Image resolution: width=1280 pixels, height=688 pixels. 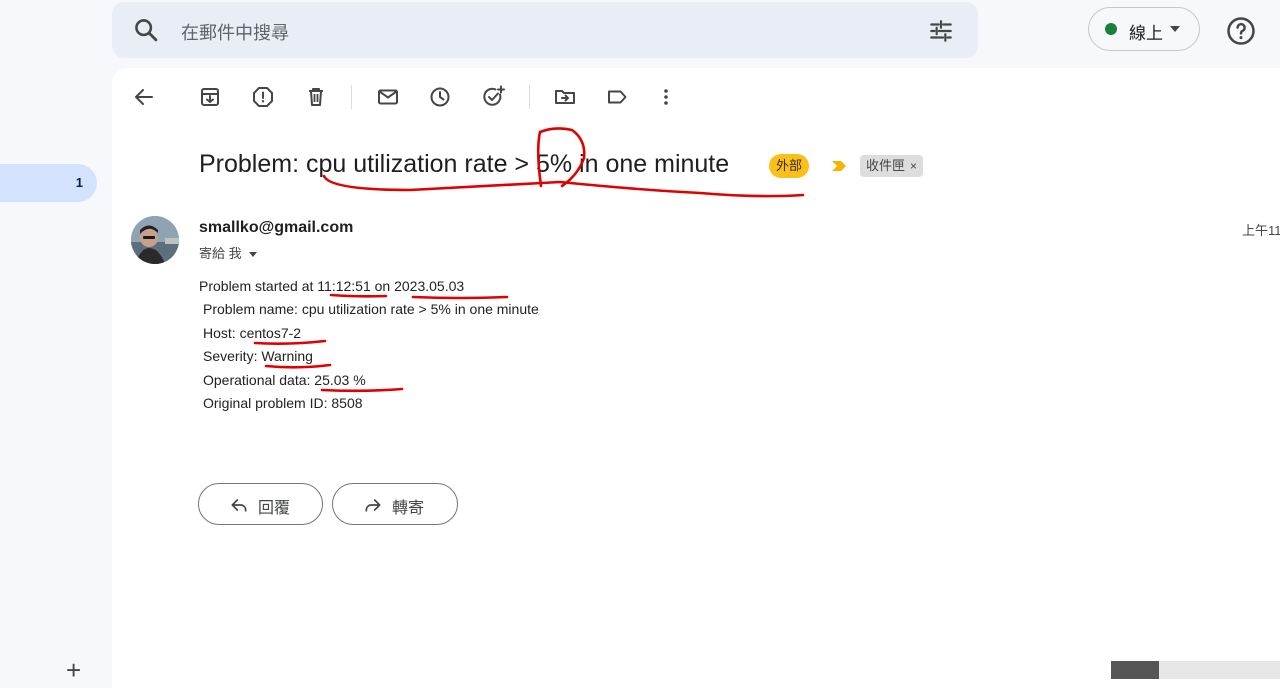 I want to click on search-placeholder: 在郵件中搜尋, so click(x=235, y=32).